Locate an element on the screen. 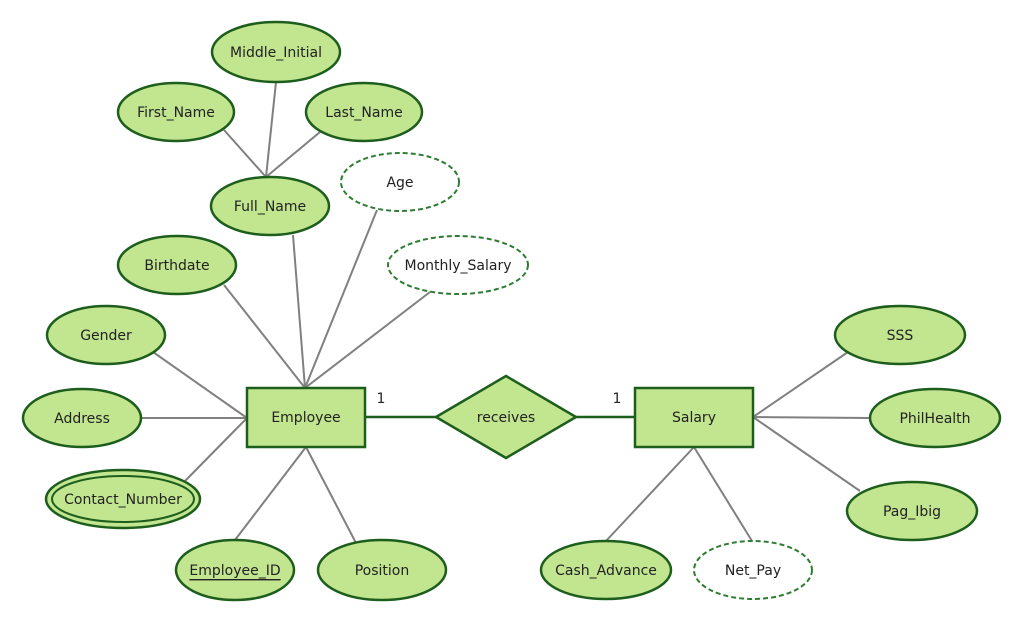 Image resolution: width=1024 pixels, height=623 pixels. attribute-philhealth: PhilHealth is located at coordinates (935, 418).